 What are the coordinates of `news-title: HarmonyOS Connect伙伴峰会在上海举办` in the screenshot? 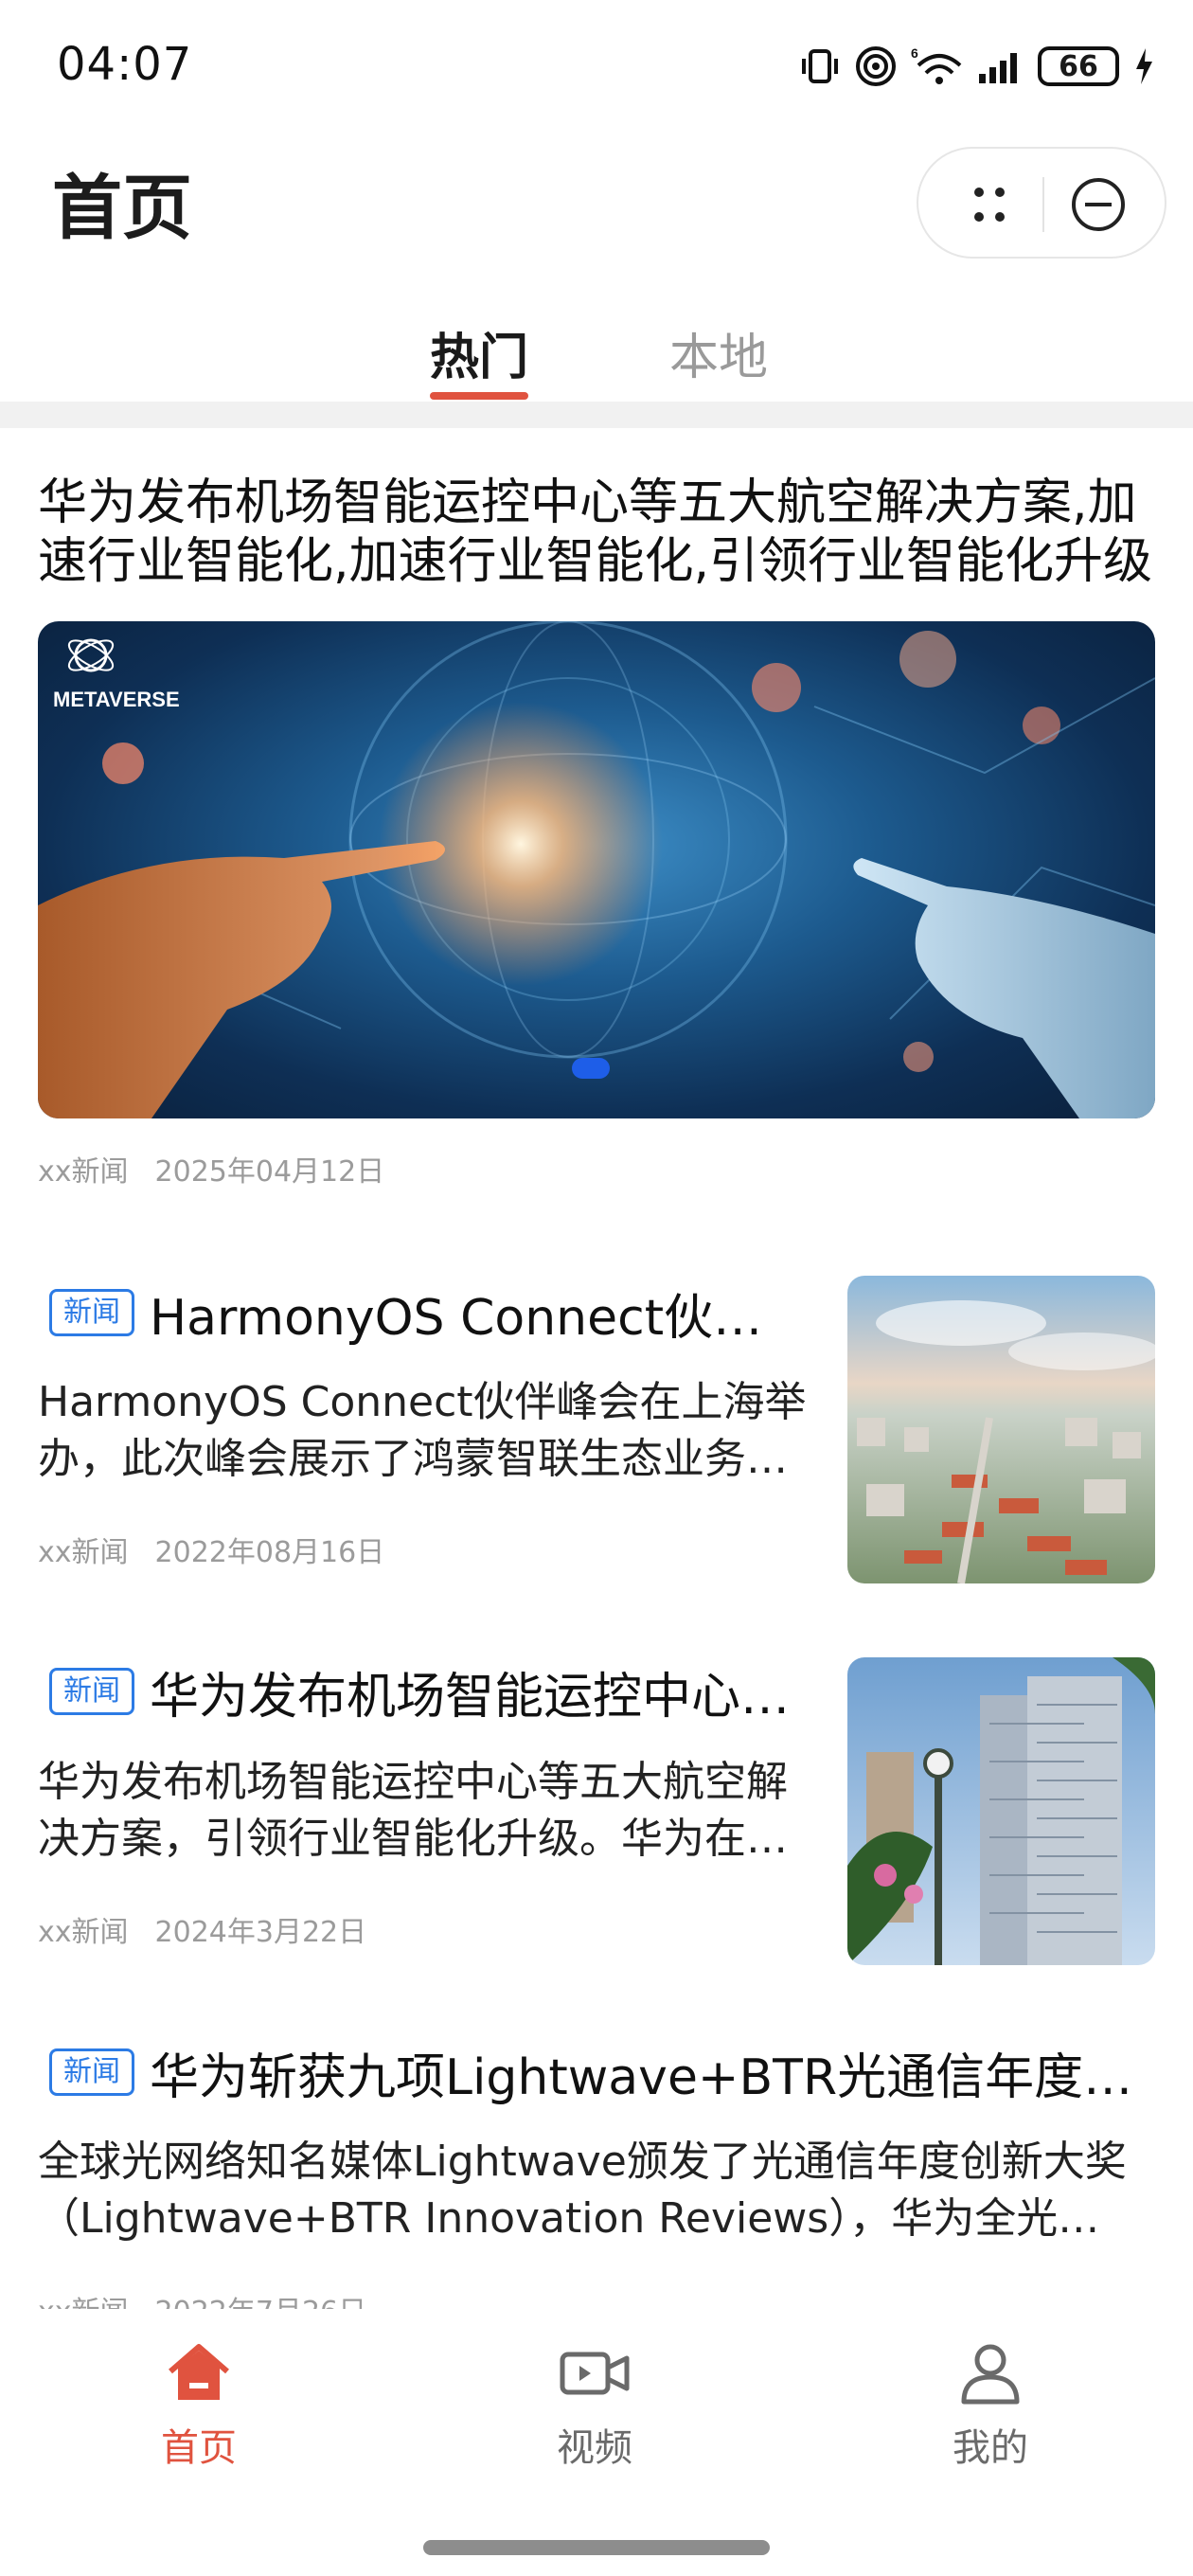 It's located at (478, 1318).